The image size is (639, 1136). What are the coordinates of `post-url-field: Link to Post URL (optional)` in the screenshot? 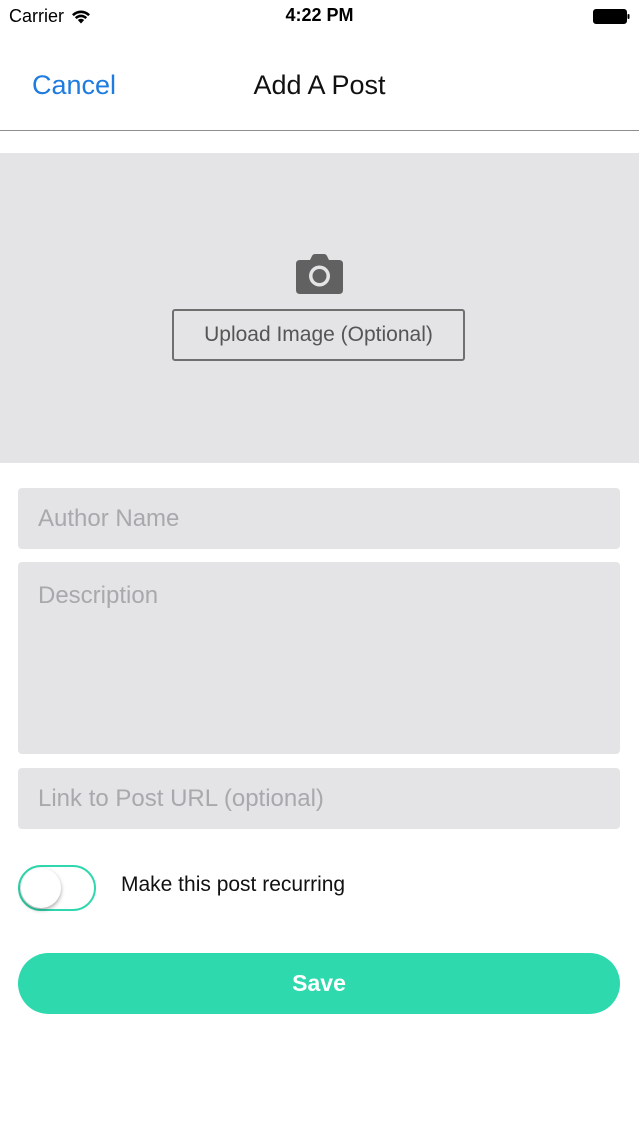 It's located at (319, 798).